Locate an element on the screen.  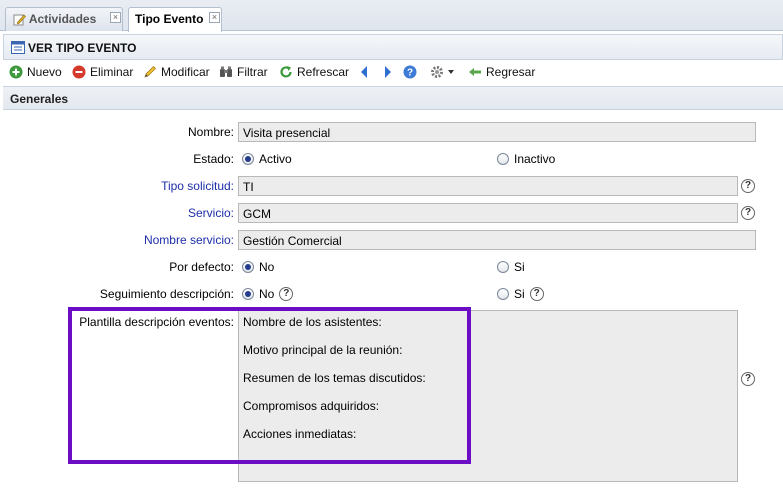
plantilla-line: Nombre de los asistentes: is located at coordinates (312, 322).